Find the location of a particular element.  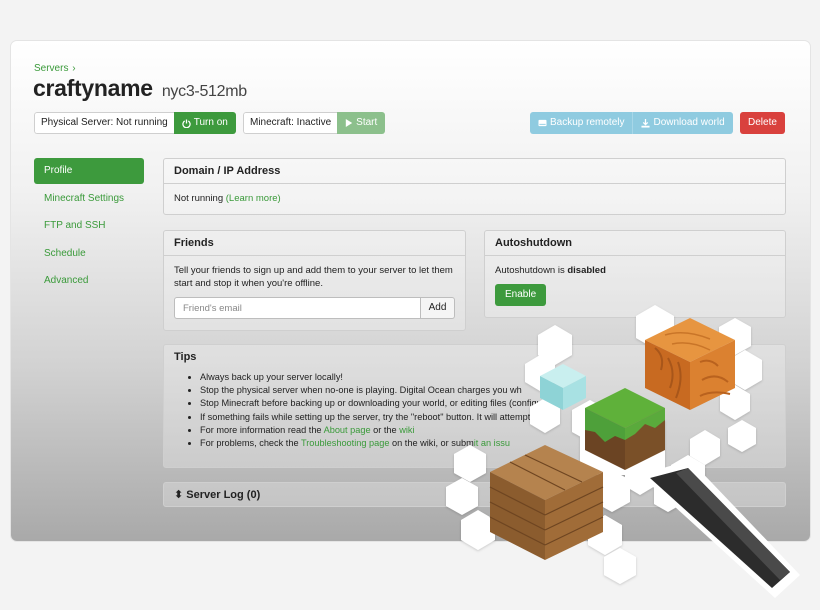

page-title: craftyname nyc3-512mb is located at coordinates (140, 88).